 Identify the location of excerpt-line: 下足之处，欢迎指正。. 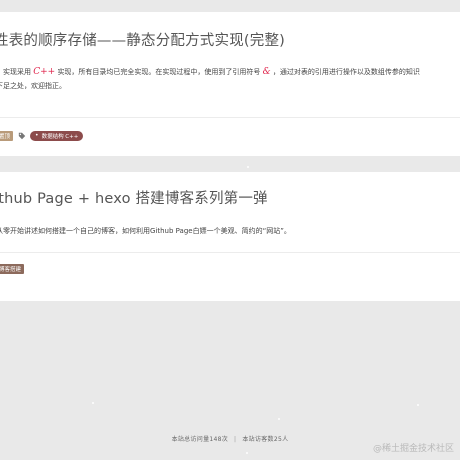
(33, 86).